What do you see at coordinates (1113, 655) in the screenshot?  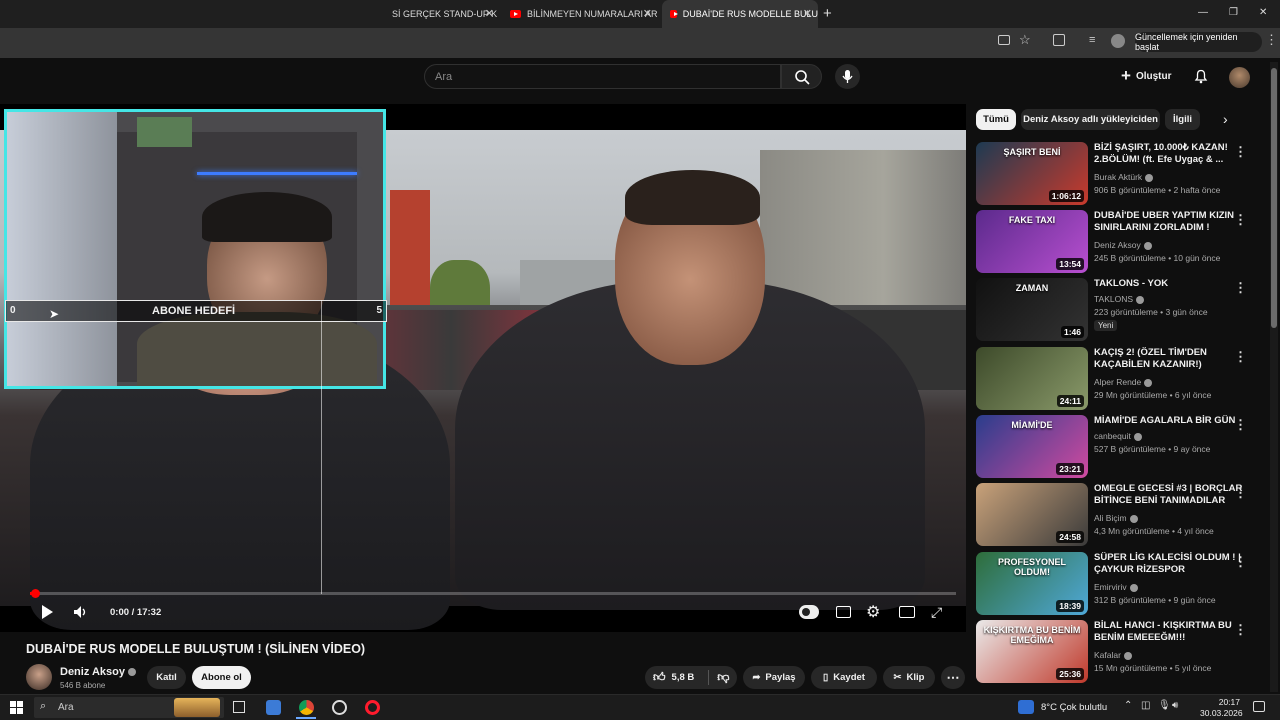 I see `recommendation-channel: Kafalar` at bounding box center [1113, 655].